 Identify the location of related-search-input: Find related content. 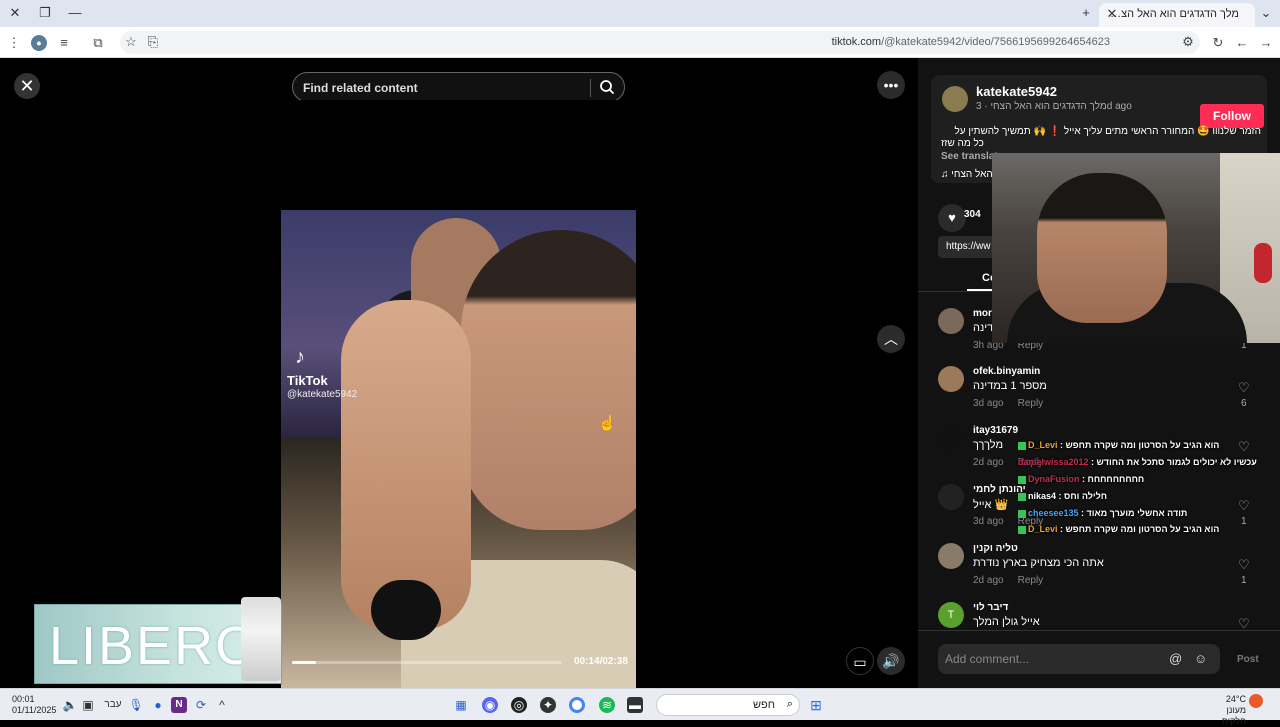
(458, 87).